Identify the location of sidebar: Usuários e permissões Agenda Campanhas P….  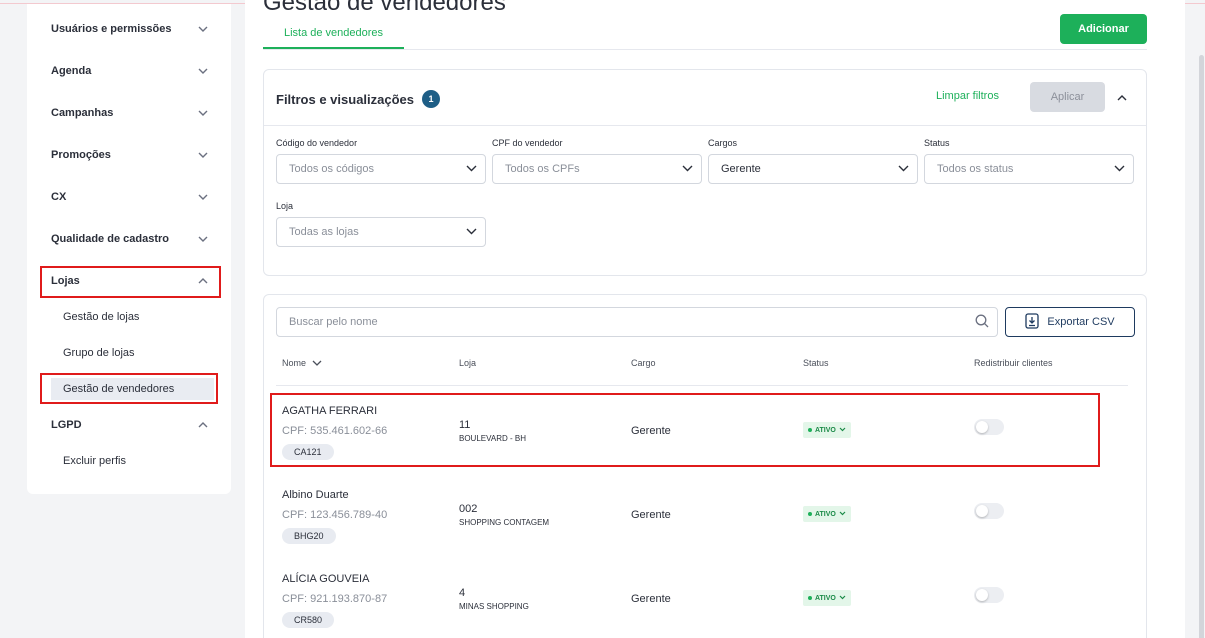
(129, 249).